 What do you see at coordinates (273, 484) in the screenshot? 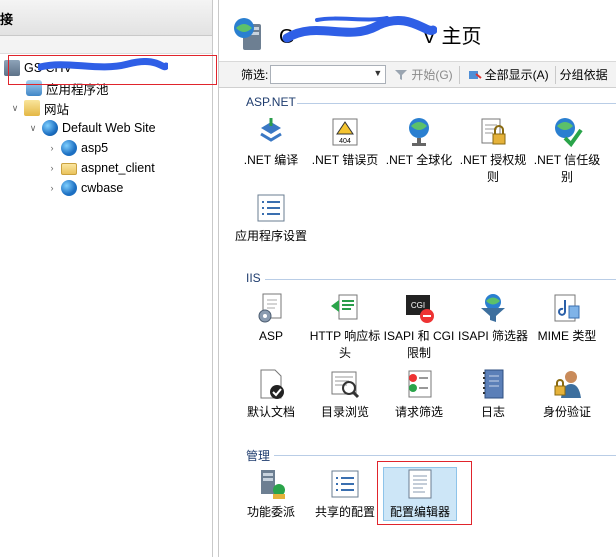
I see `feature-delegation-icon` at bounding box center [273, 484].